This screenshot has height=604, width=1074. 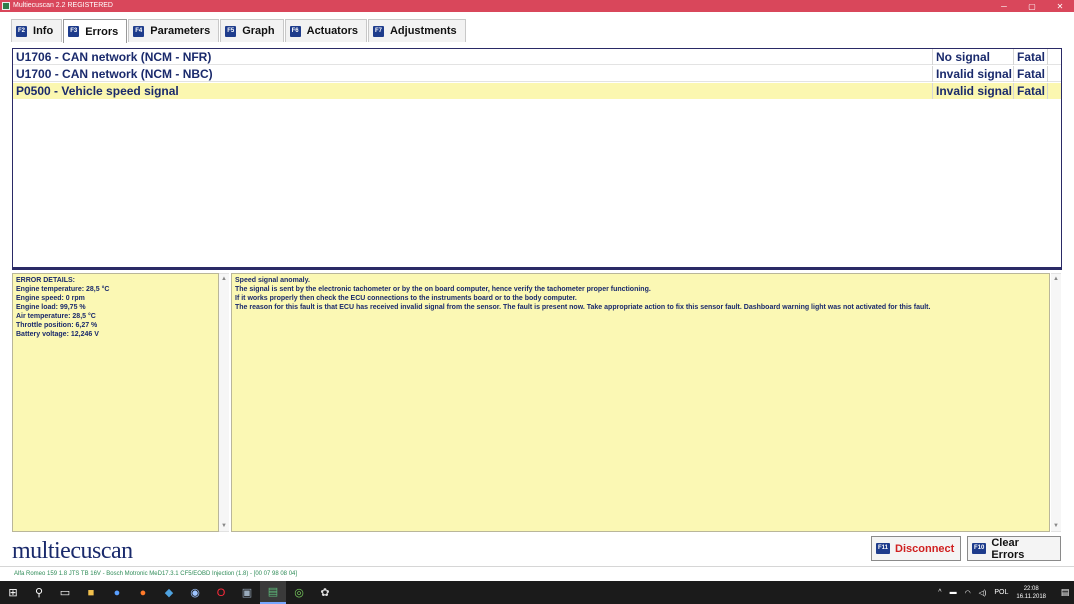 What do you see at coordinates (272, 280) in the screenshot?
I see `description-line: Speed signal anomaly.` at bounding box center [272, 280].